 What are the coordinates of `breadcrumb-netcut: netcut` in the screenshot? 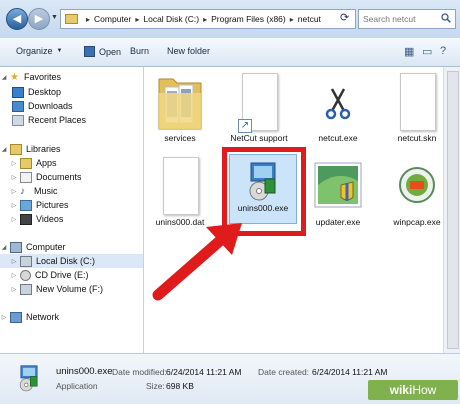 It's located at (309, 19).